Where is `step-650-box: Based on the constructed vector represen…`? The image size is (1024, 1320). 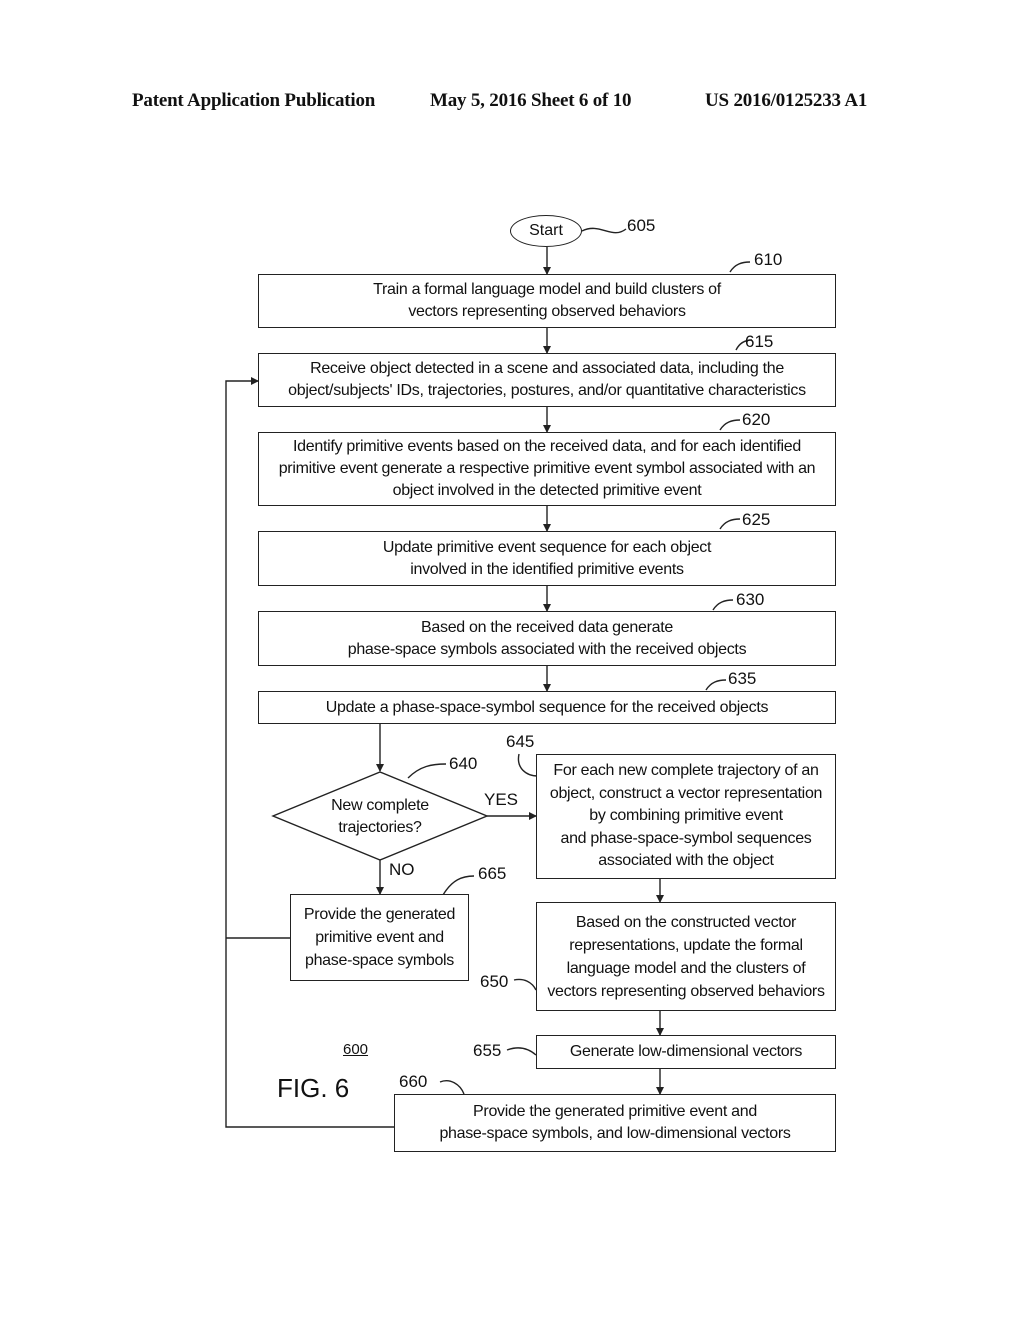 step-650-box: Based on the constructed vector represen… is located at coordinates (686, 956).